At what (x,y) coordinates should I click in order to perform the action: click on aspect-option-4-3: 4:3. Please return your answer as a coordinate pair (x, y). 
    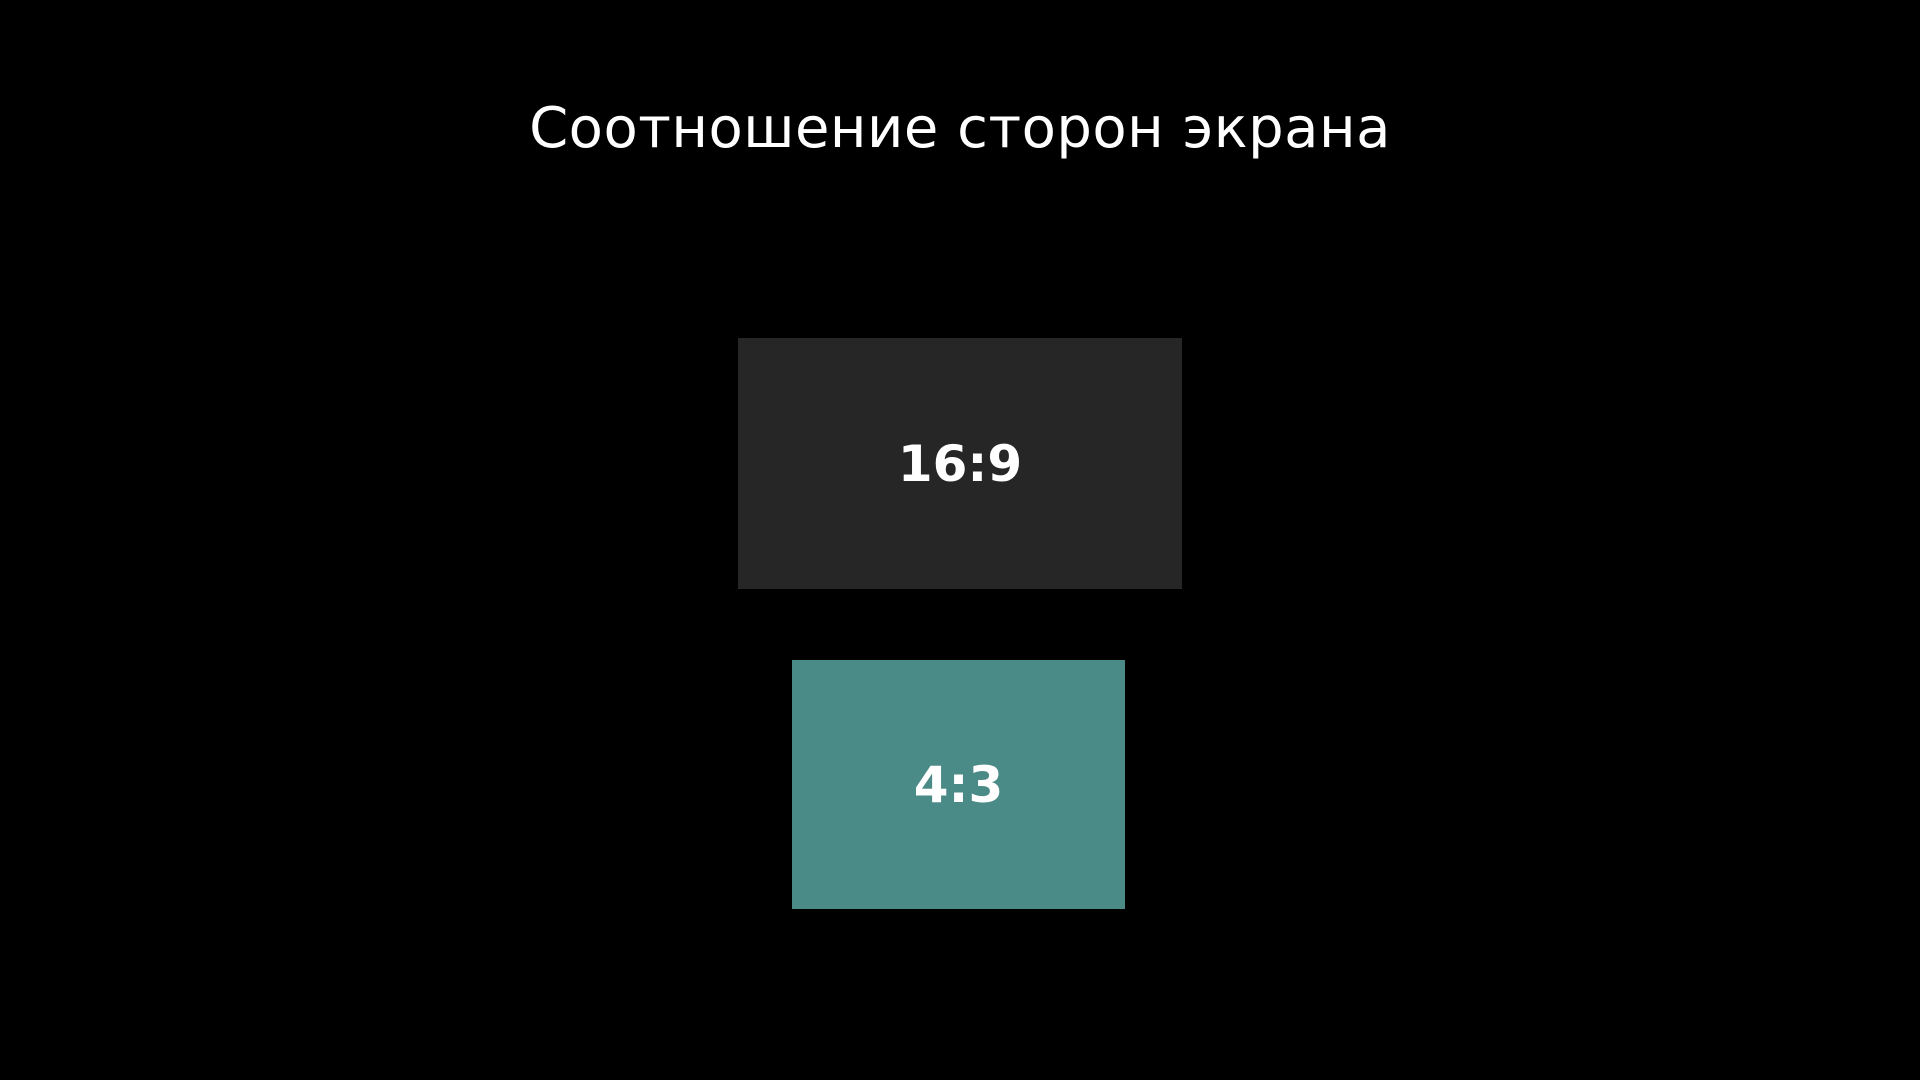
    Looking at the image, I should click on (958, 784).